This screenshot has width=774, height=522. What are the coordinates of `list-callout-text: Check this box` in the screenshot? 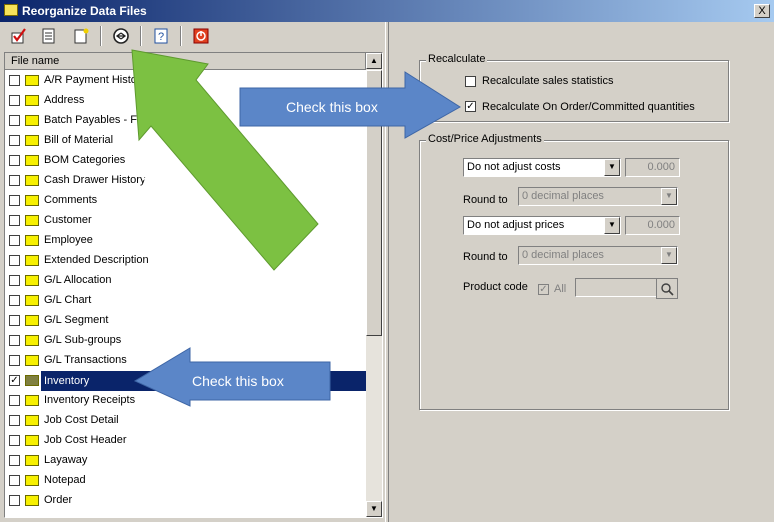 It's located at (238, 381).